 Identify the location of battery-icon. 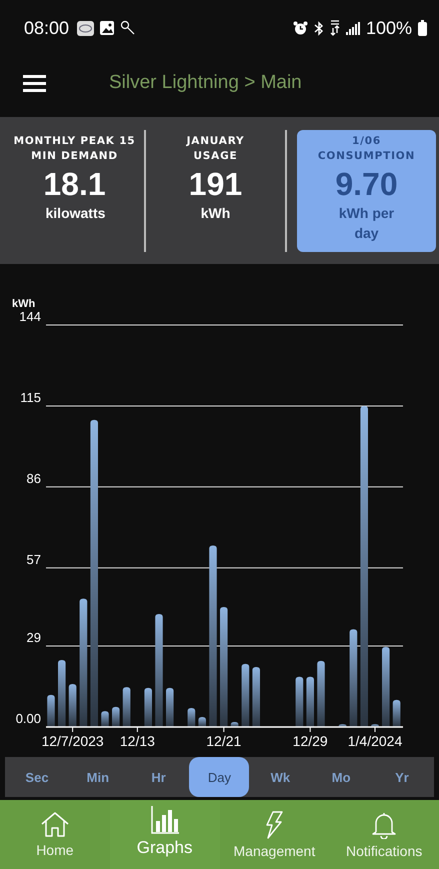
(422, 28).